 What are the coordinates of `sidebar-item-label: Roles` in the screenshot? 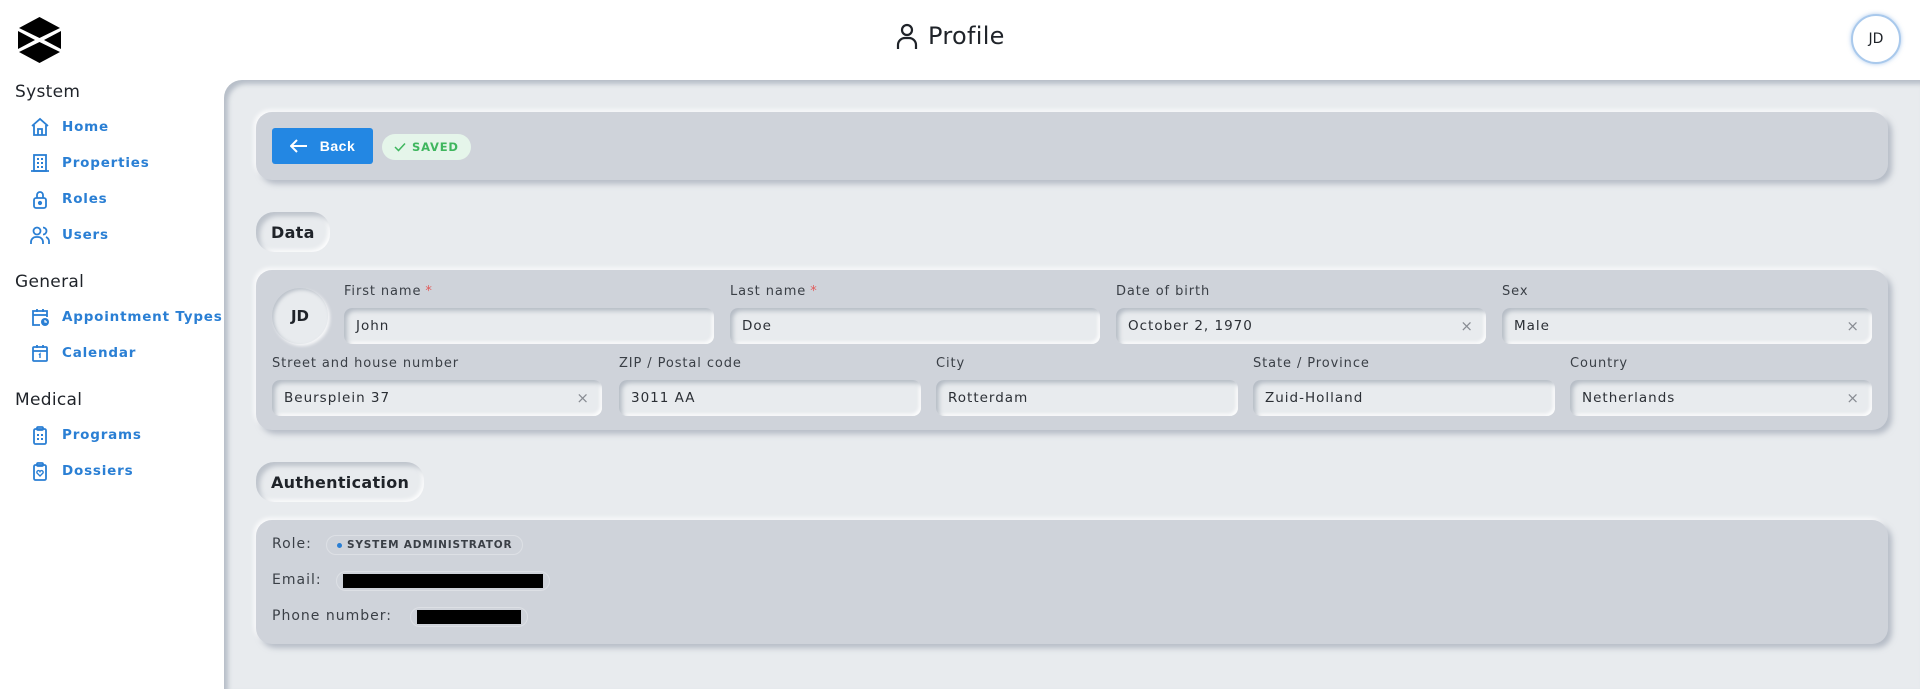 It's located at (85, 199).